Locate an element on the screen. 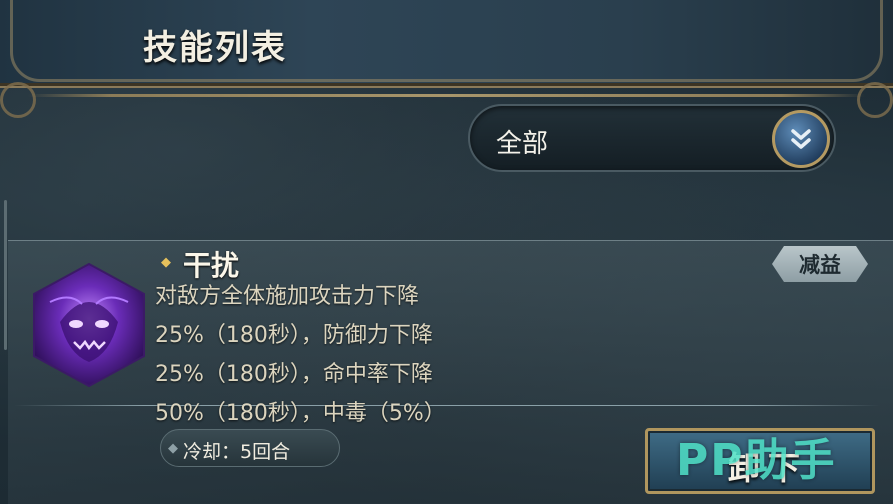  cooldown-text: 冷却：5回合 is located at coordinates (237, 452).